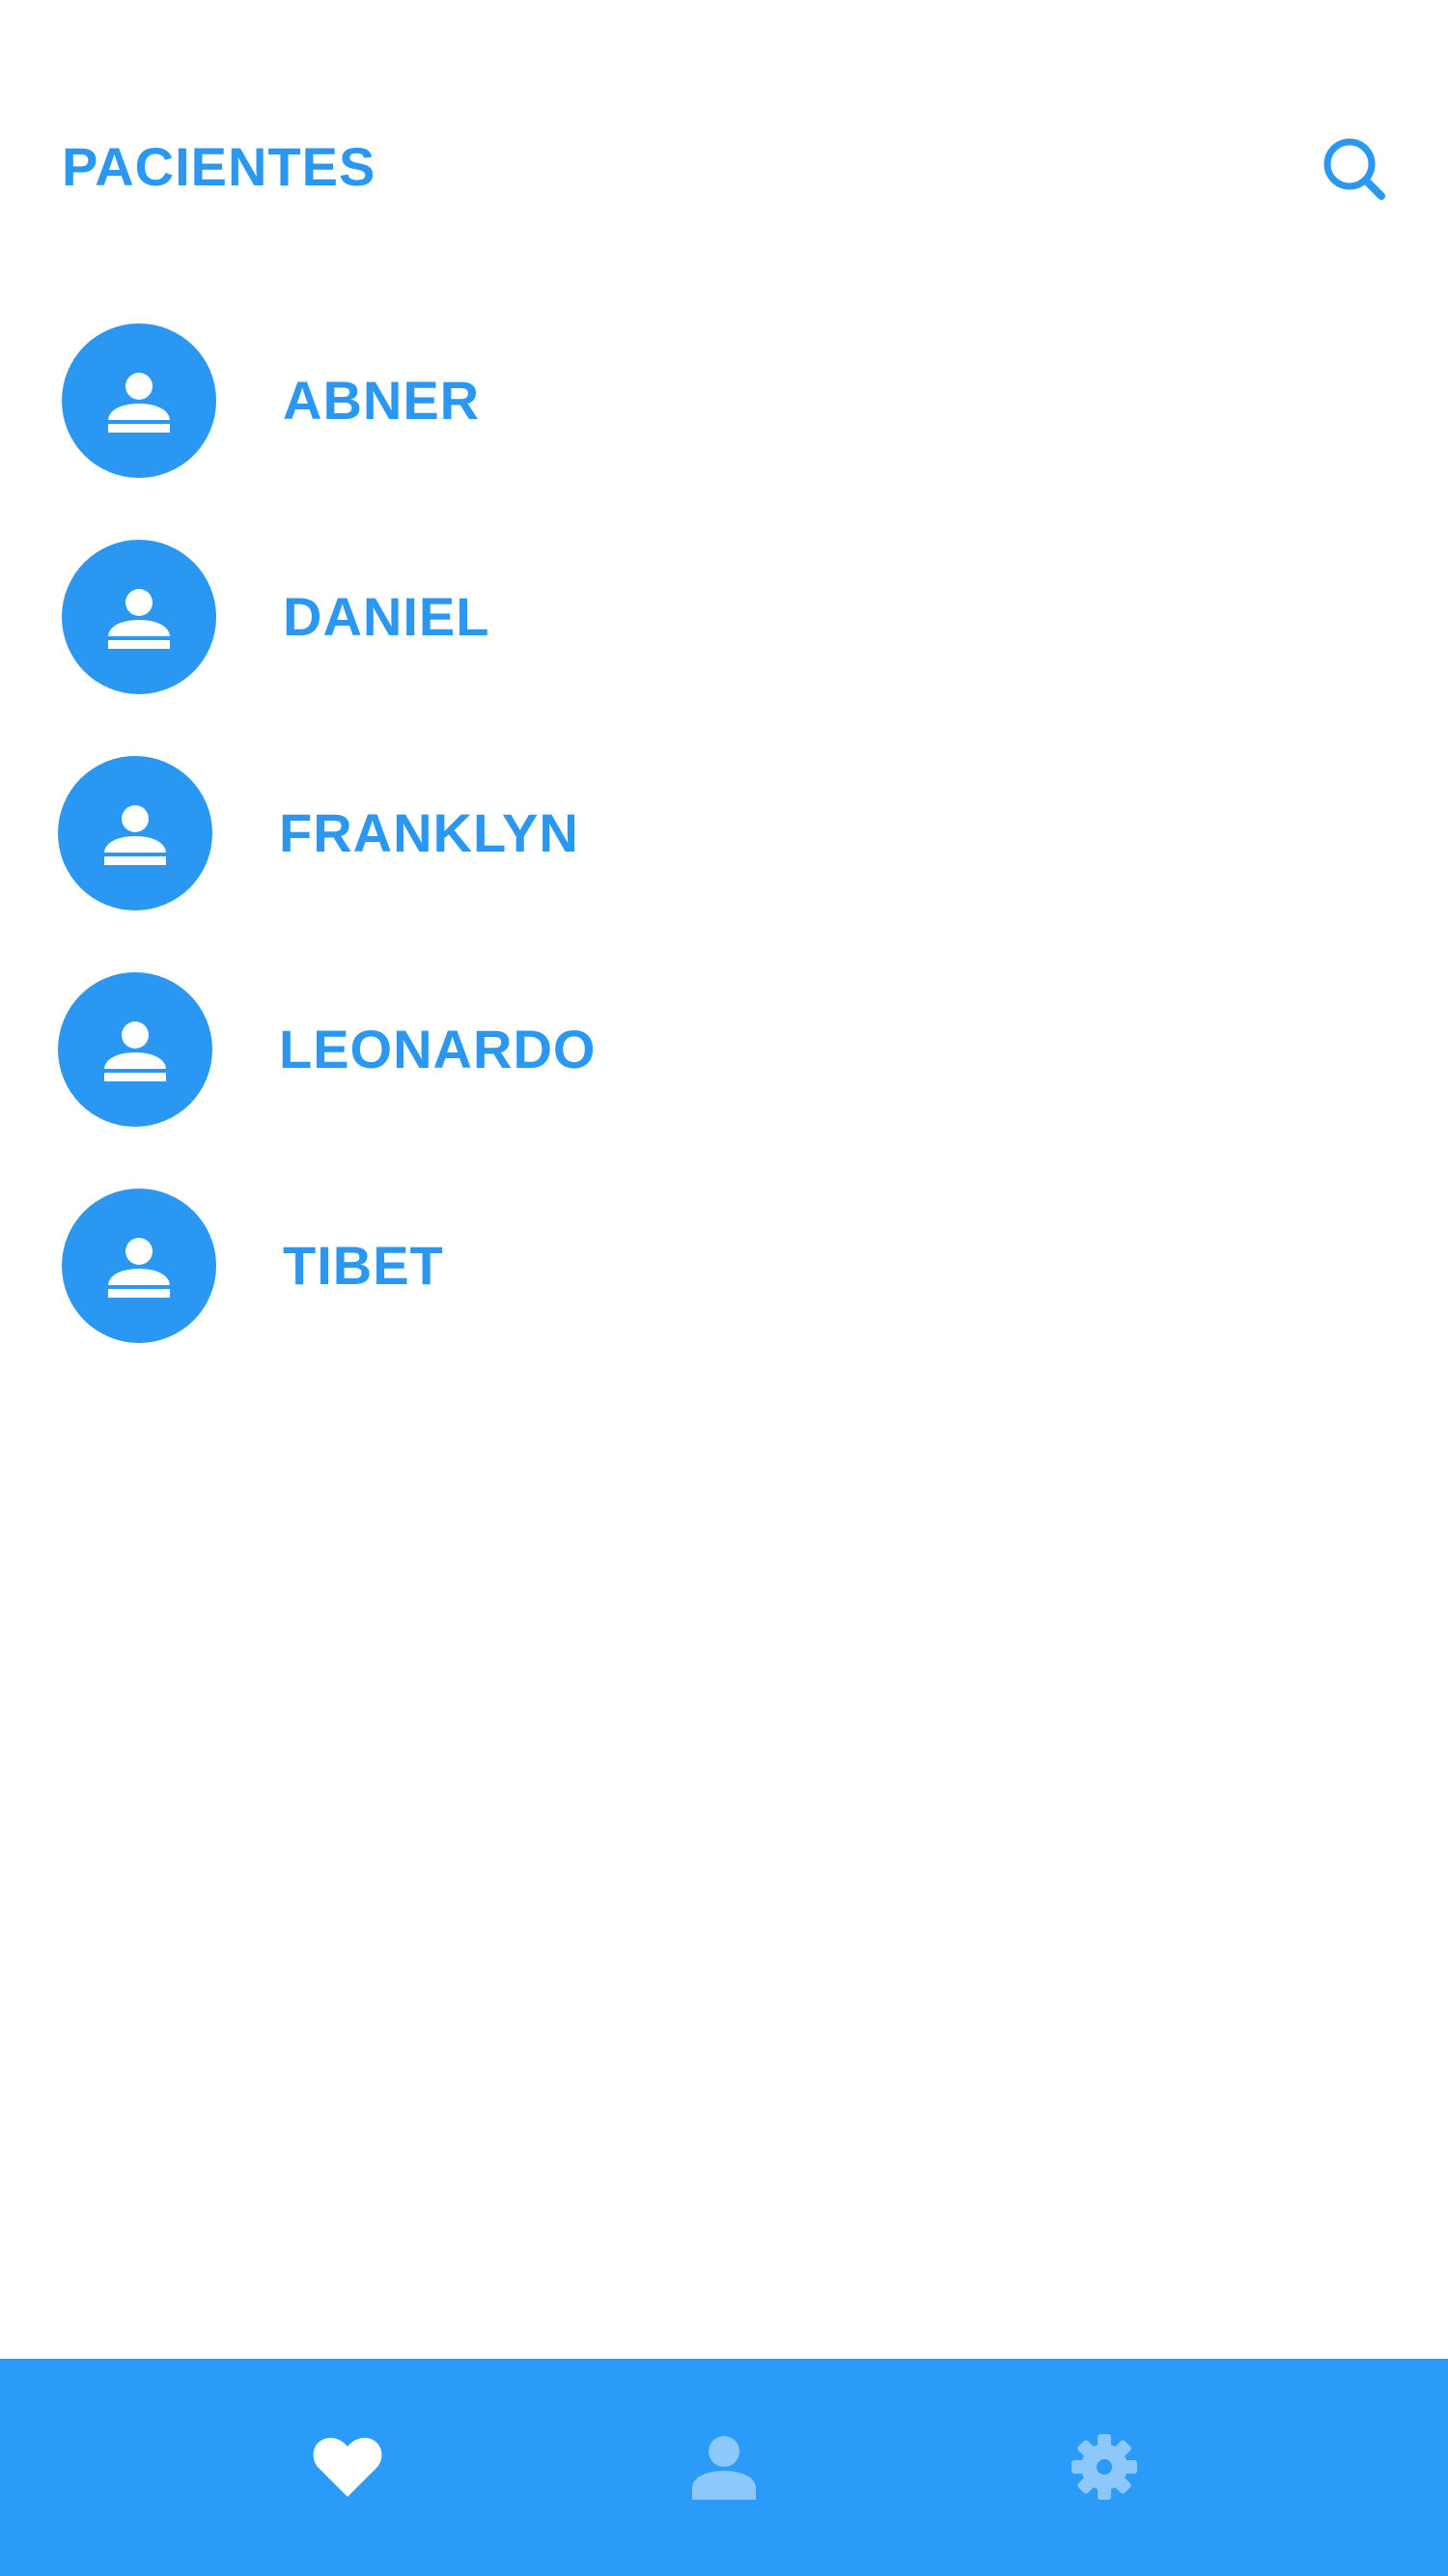  I want to click on nav-settings, so click(1105, 2467).